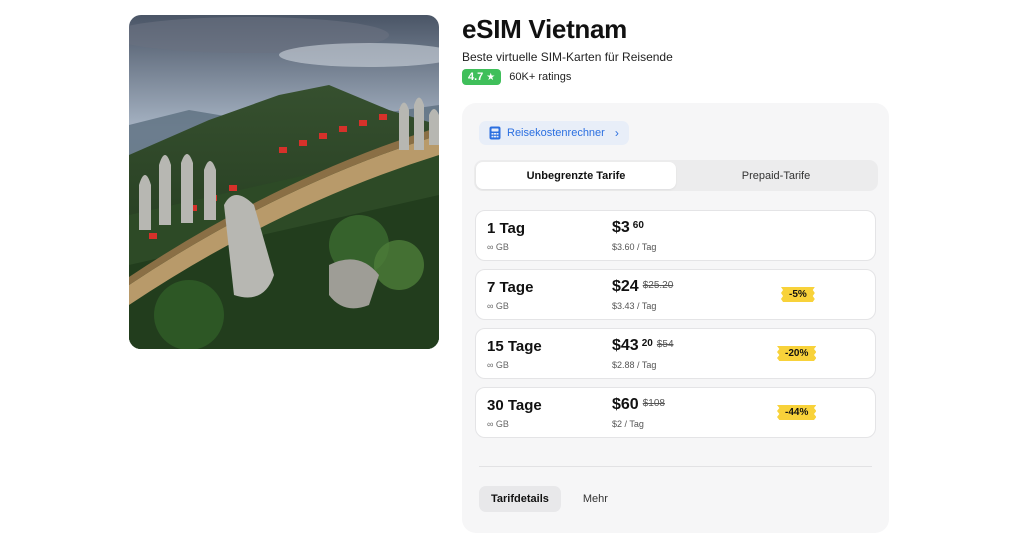 This screenshot has width=1024, height=533. I want to click on travel-cost-calculator-button: Reisekostenrechner ›, so click(554, 133).